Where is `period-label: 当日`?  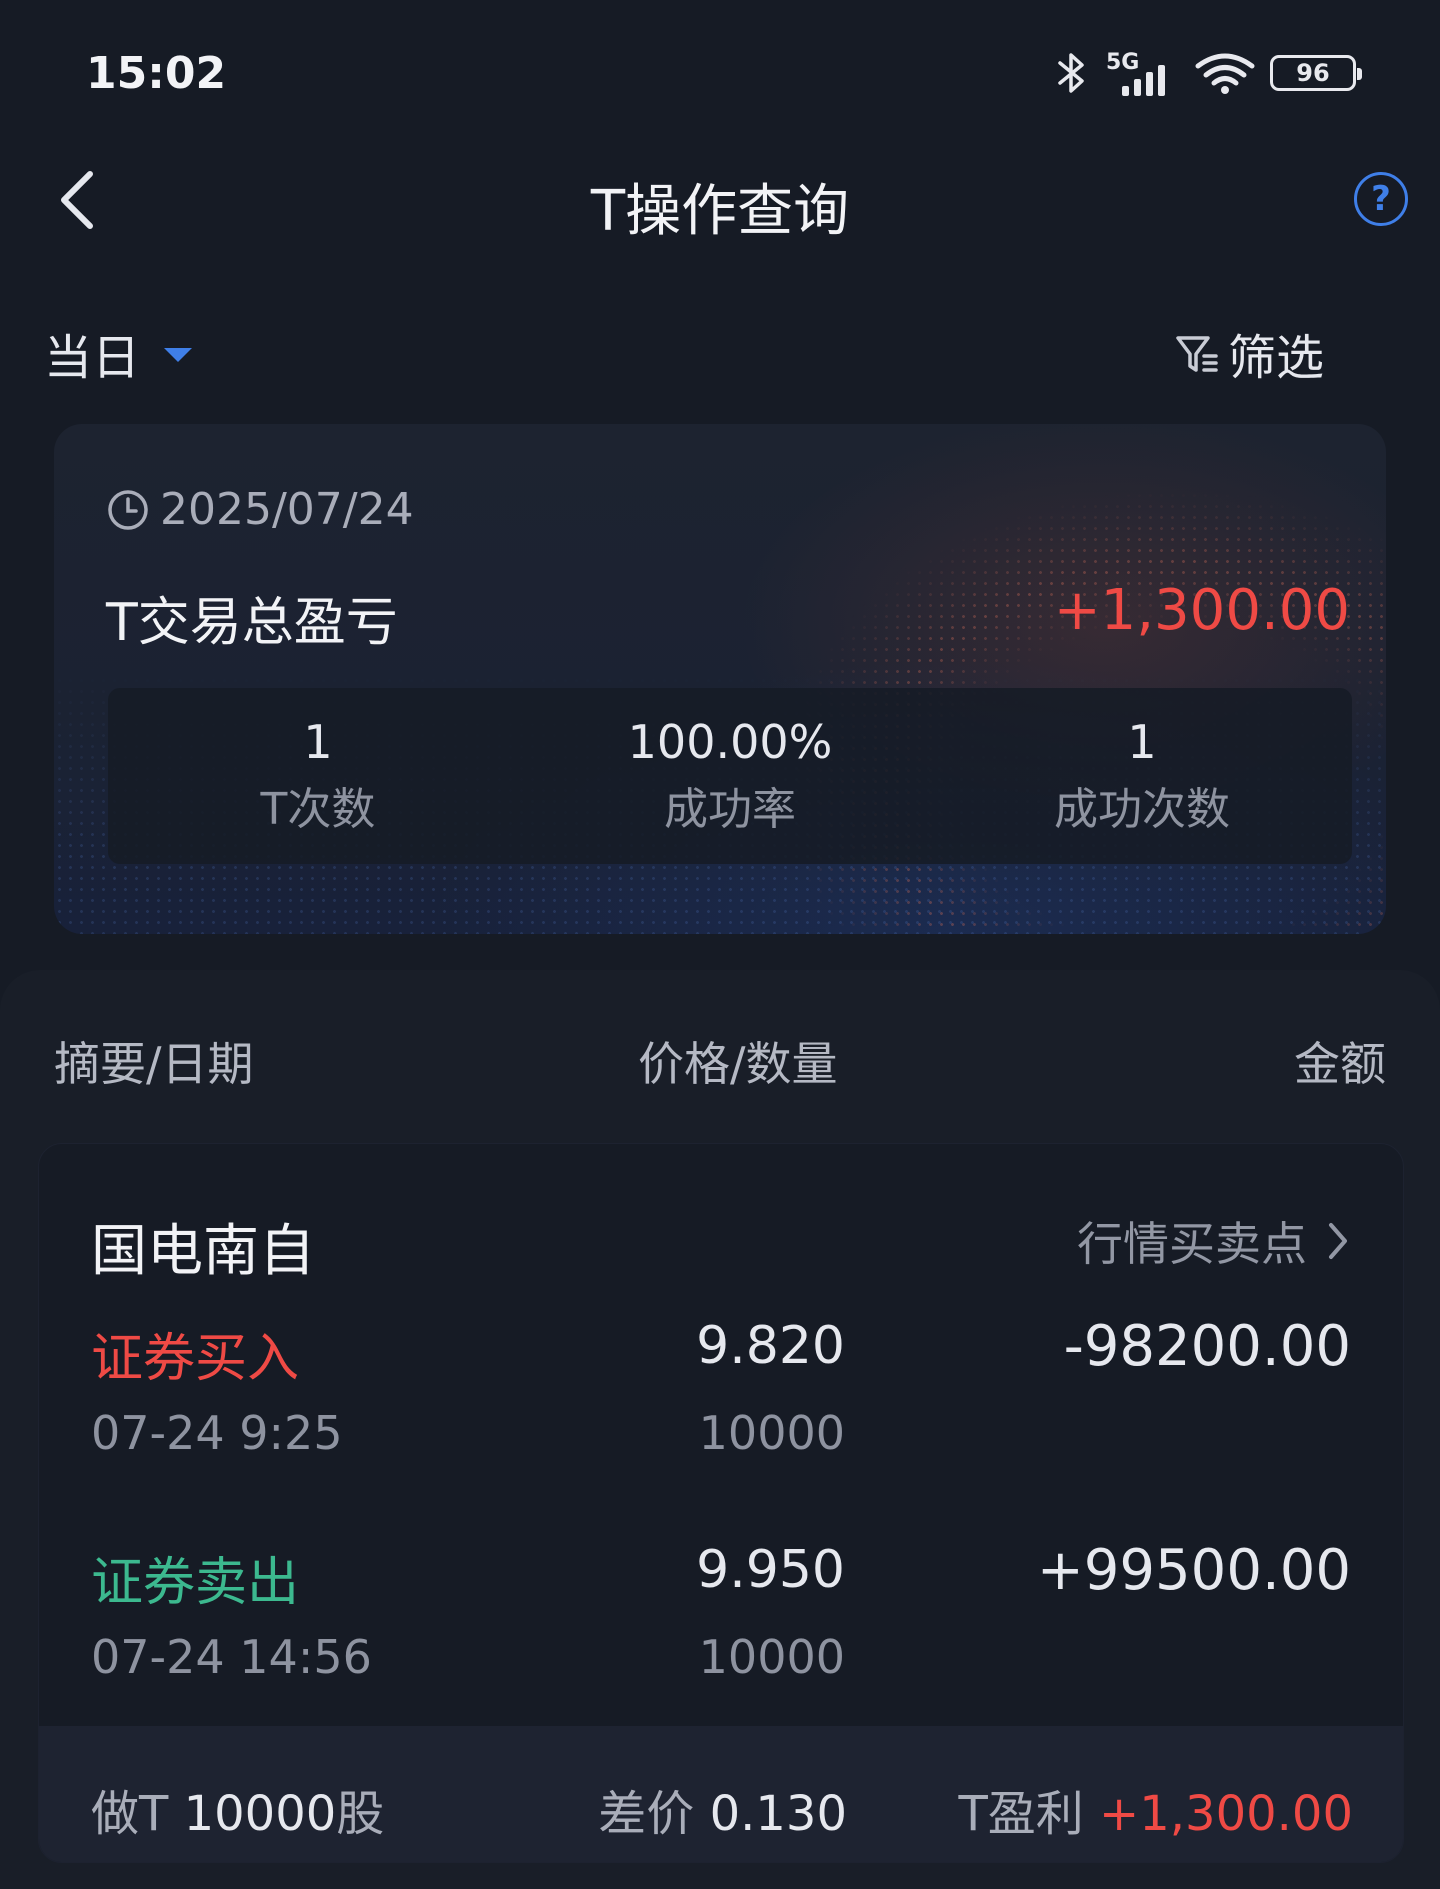 period-label: 当日 is located at coordinates (92, 358).